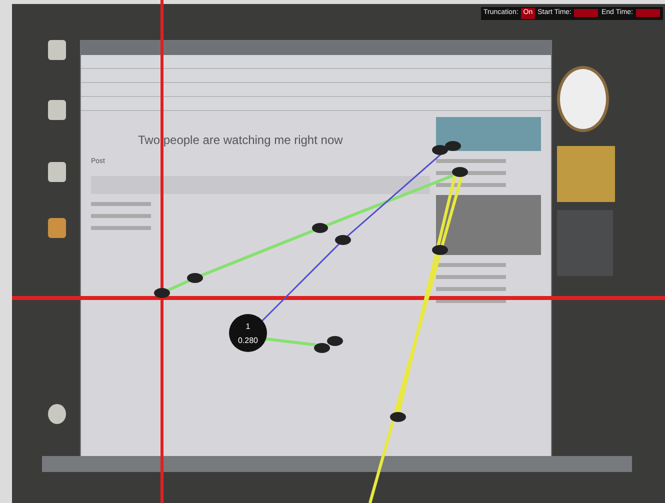 This screenshot has width=665, height=503. What do you see at coordinates (57, 228) in the screenshot?
I see `folder-icon` at bounding box center [57, 228].